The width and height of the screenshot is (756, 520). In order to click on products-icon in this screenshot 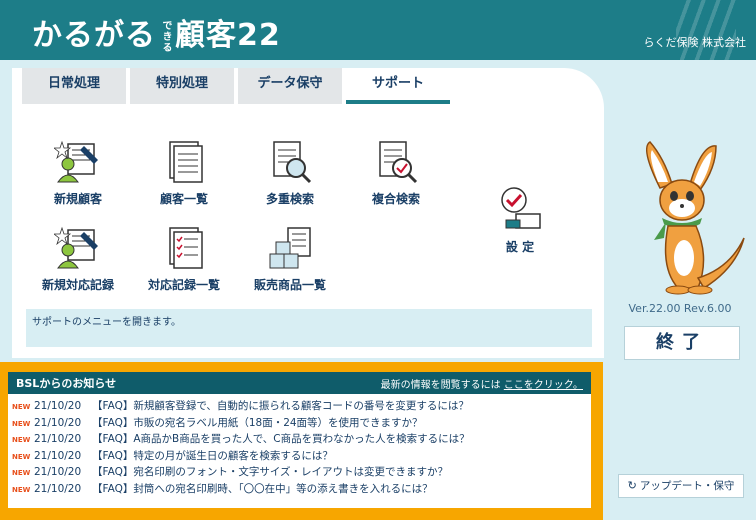, I will do `click(290, 248)`.